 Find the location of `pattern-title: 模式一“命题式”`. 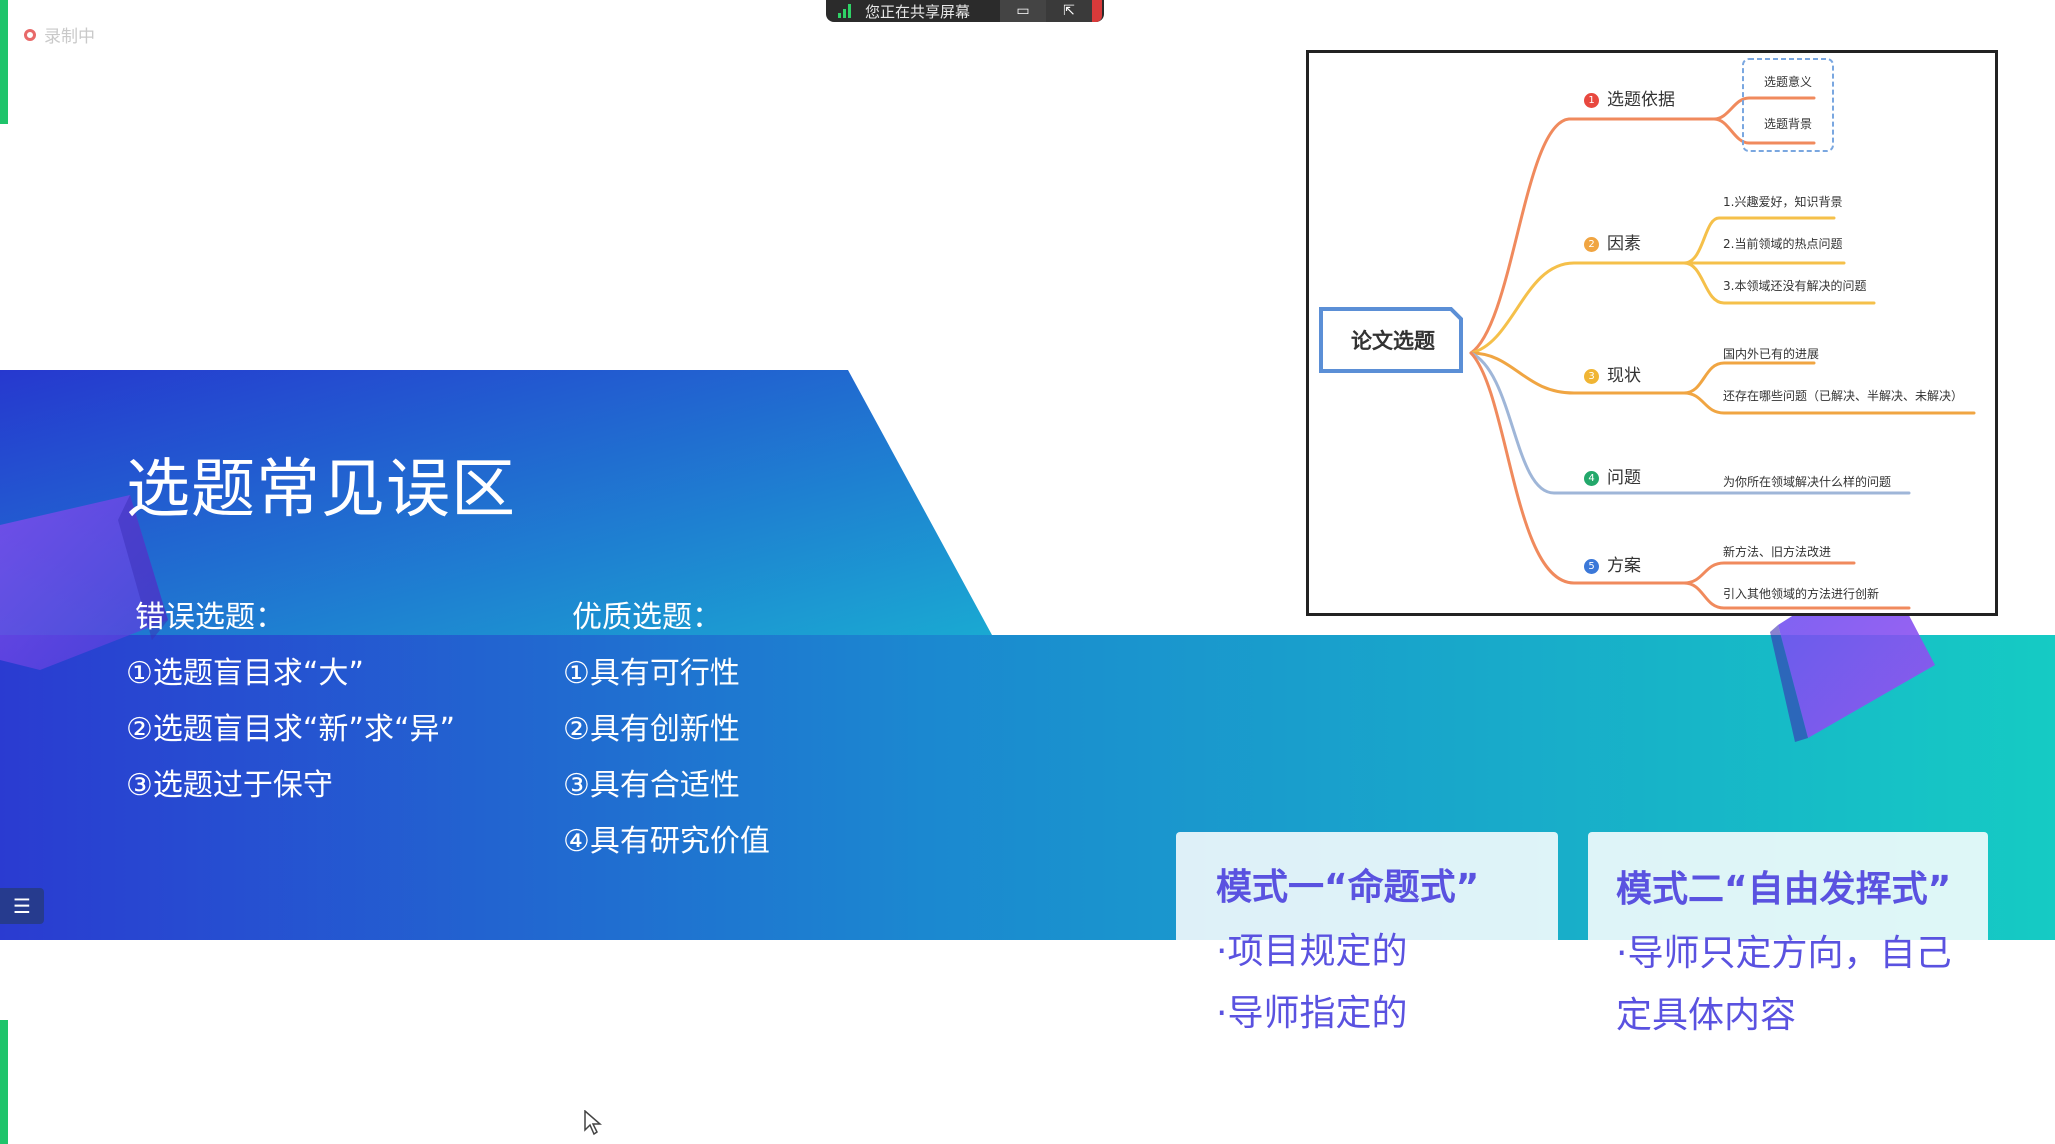

pattern-title: 模式一“命题式” is located at coordinates (1348, 887).